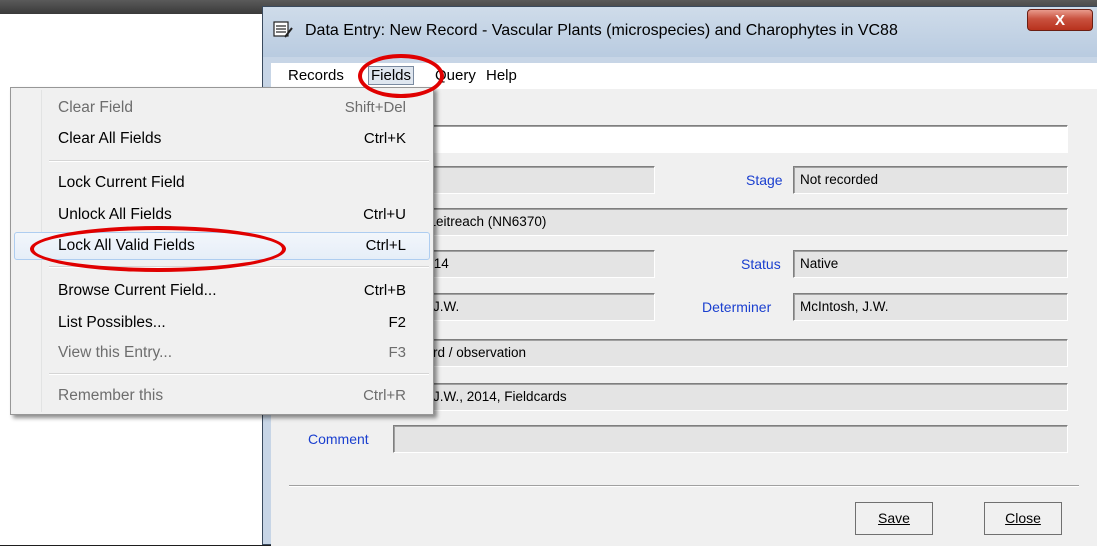 The height and width of the screenshot is (546, 1097). What do you see at coordinates (384, 395) in the screenshot?
I see `menu-item-shortcut: Ctrl+R` at bounding box center [384, 395].